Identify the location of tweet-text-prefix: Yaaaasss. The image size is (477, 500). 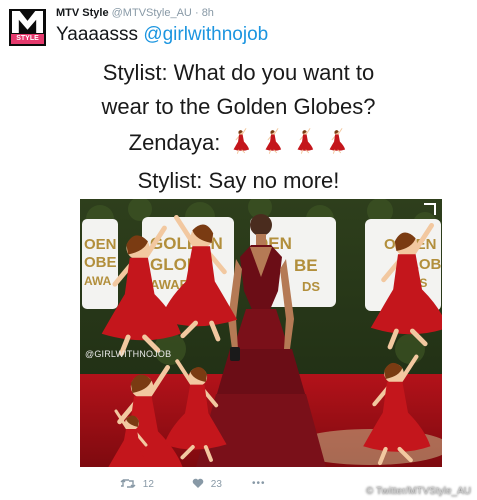
(100, 34).